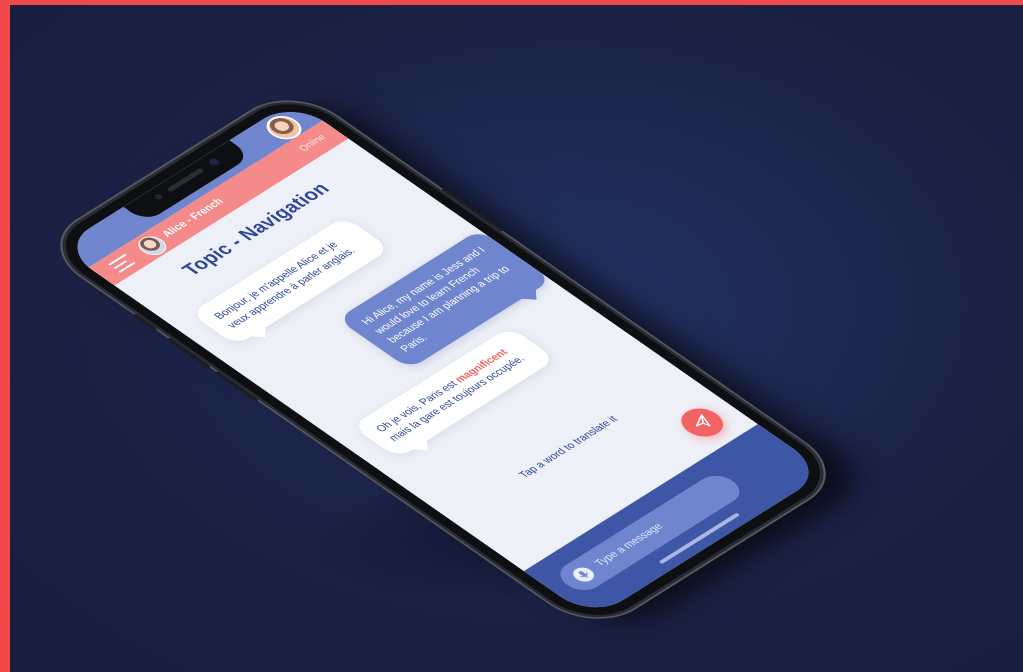 This screenshot has width=1023, height=672. What do you see at coordinates (584, 575) in the screenshot?
I see `microphone-icon` at bounding box center [584, 575].